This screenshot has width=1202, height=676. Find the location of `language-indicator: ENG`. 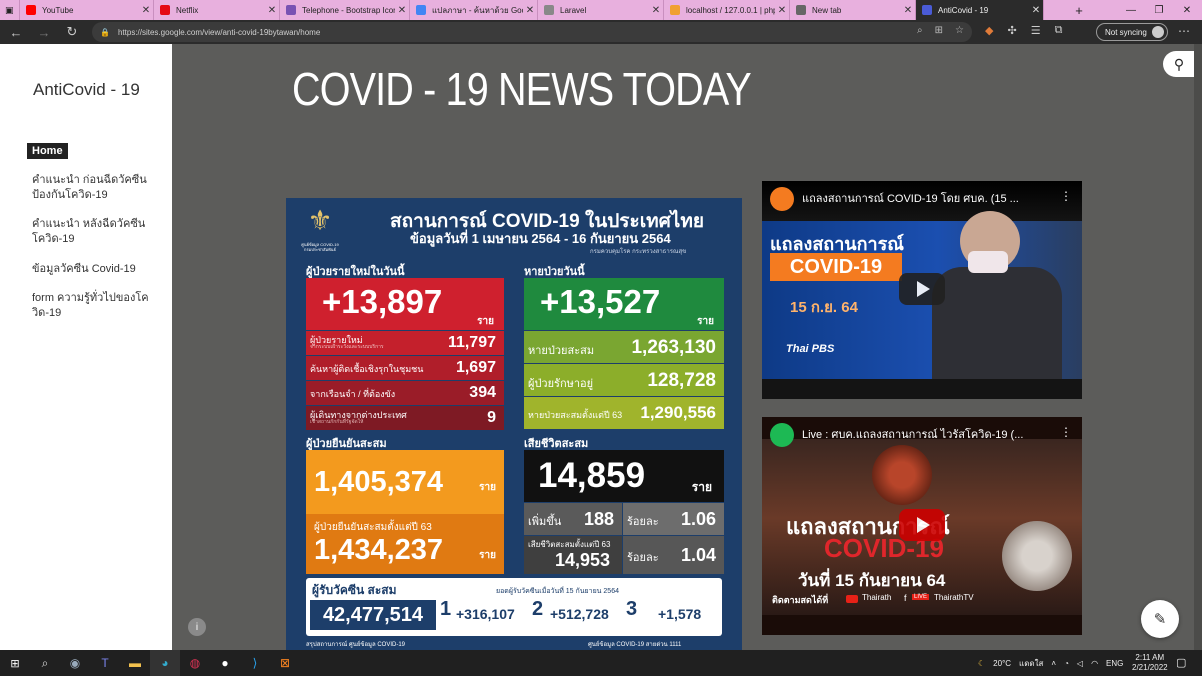

language-indicator: ENG is located at coordinates (1114, 663).